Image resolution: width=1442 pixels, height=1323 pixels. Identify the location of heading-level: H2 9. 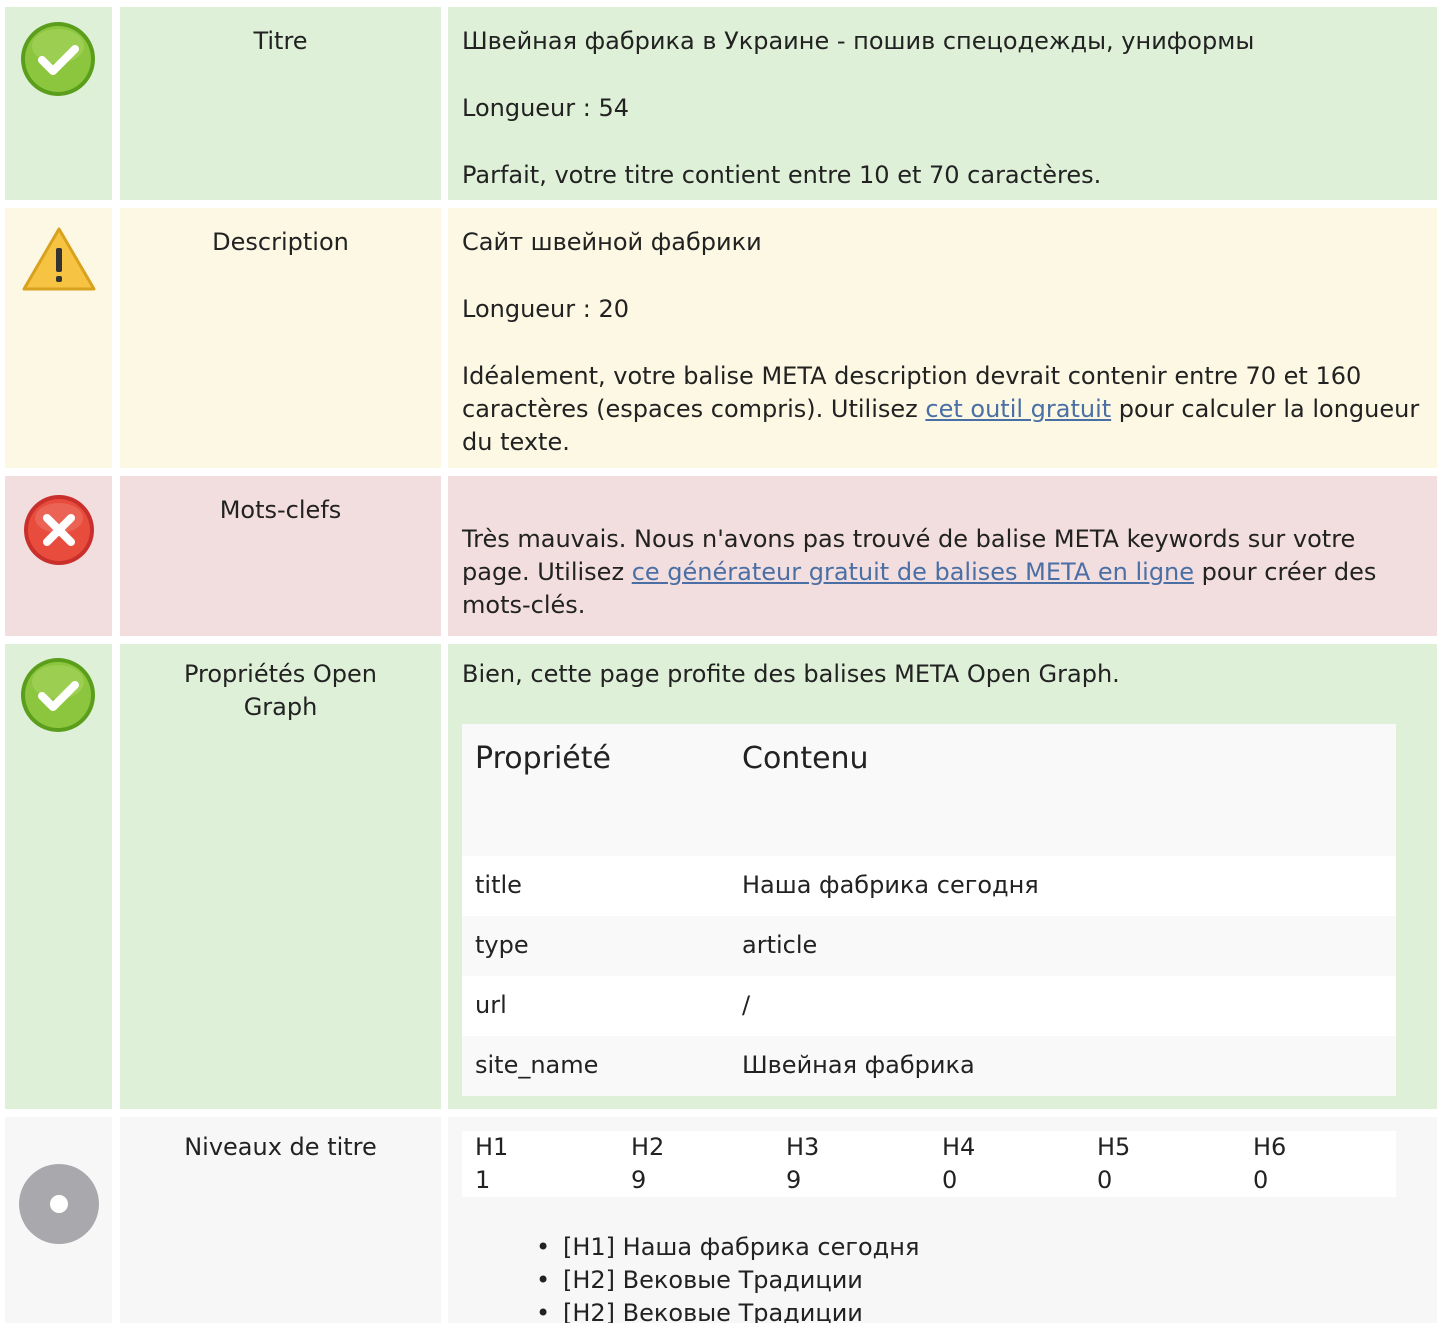
(706, 1164).